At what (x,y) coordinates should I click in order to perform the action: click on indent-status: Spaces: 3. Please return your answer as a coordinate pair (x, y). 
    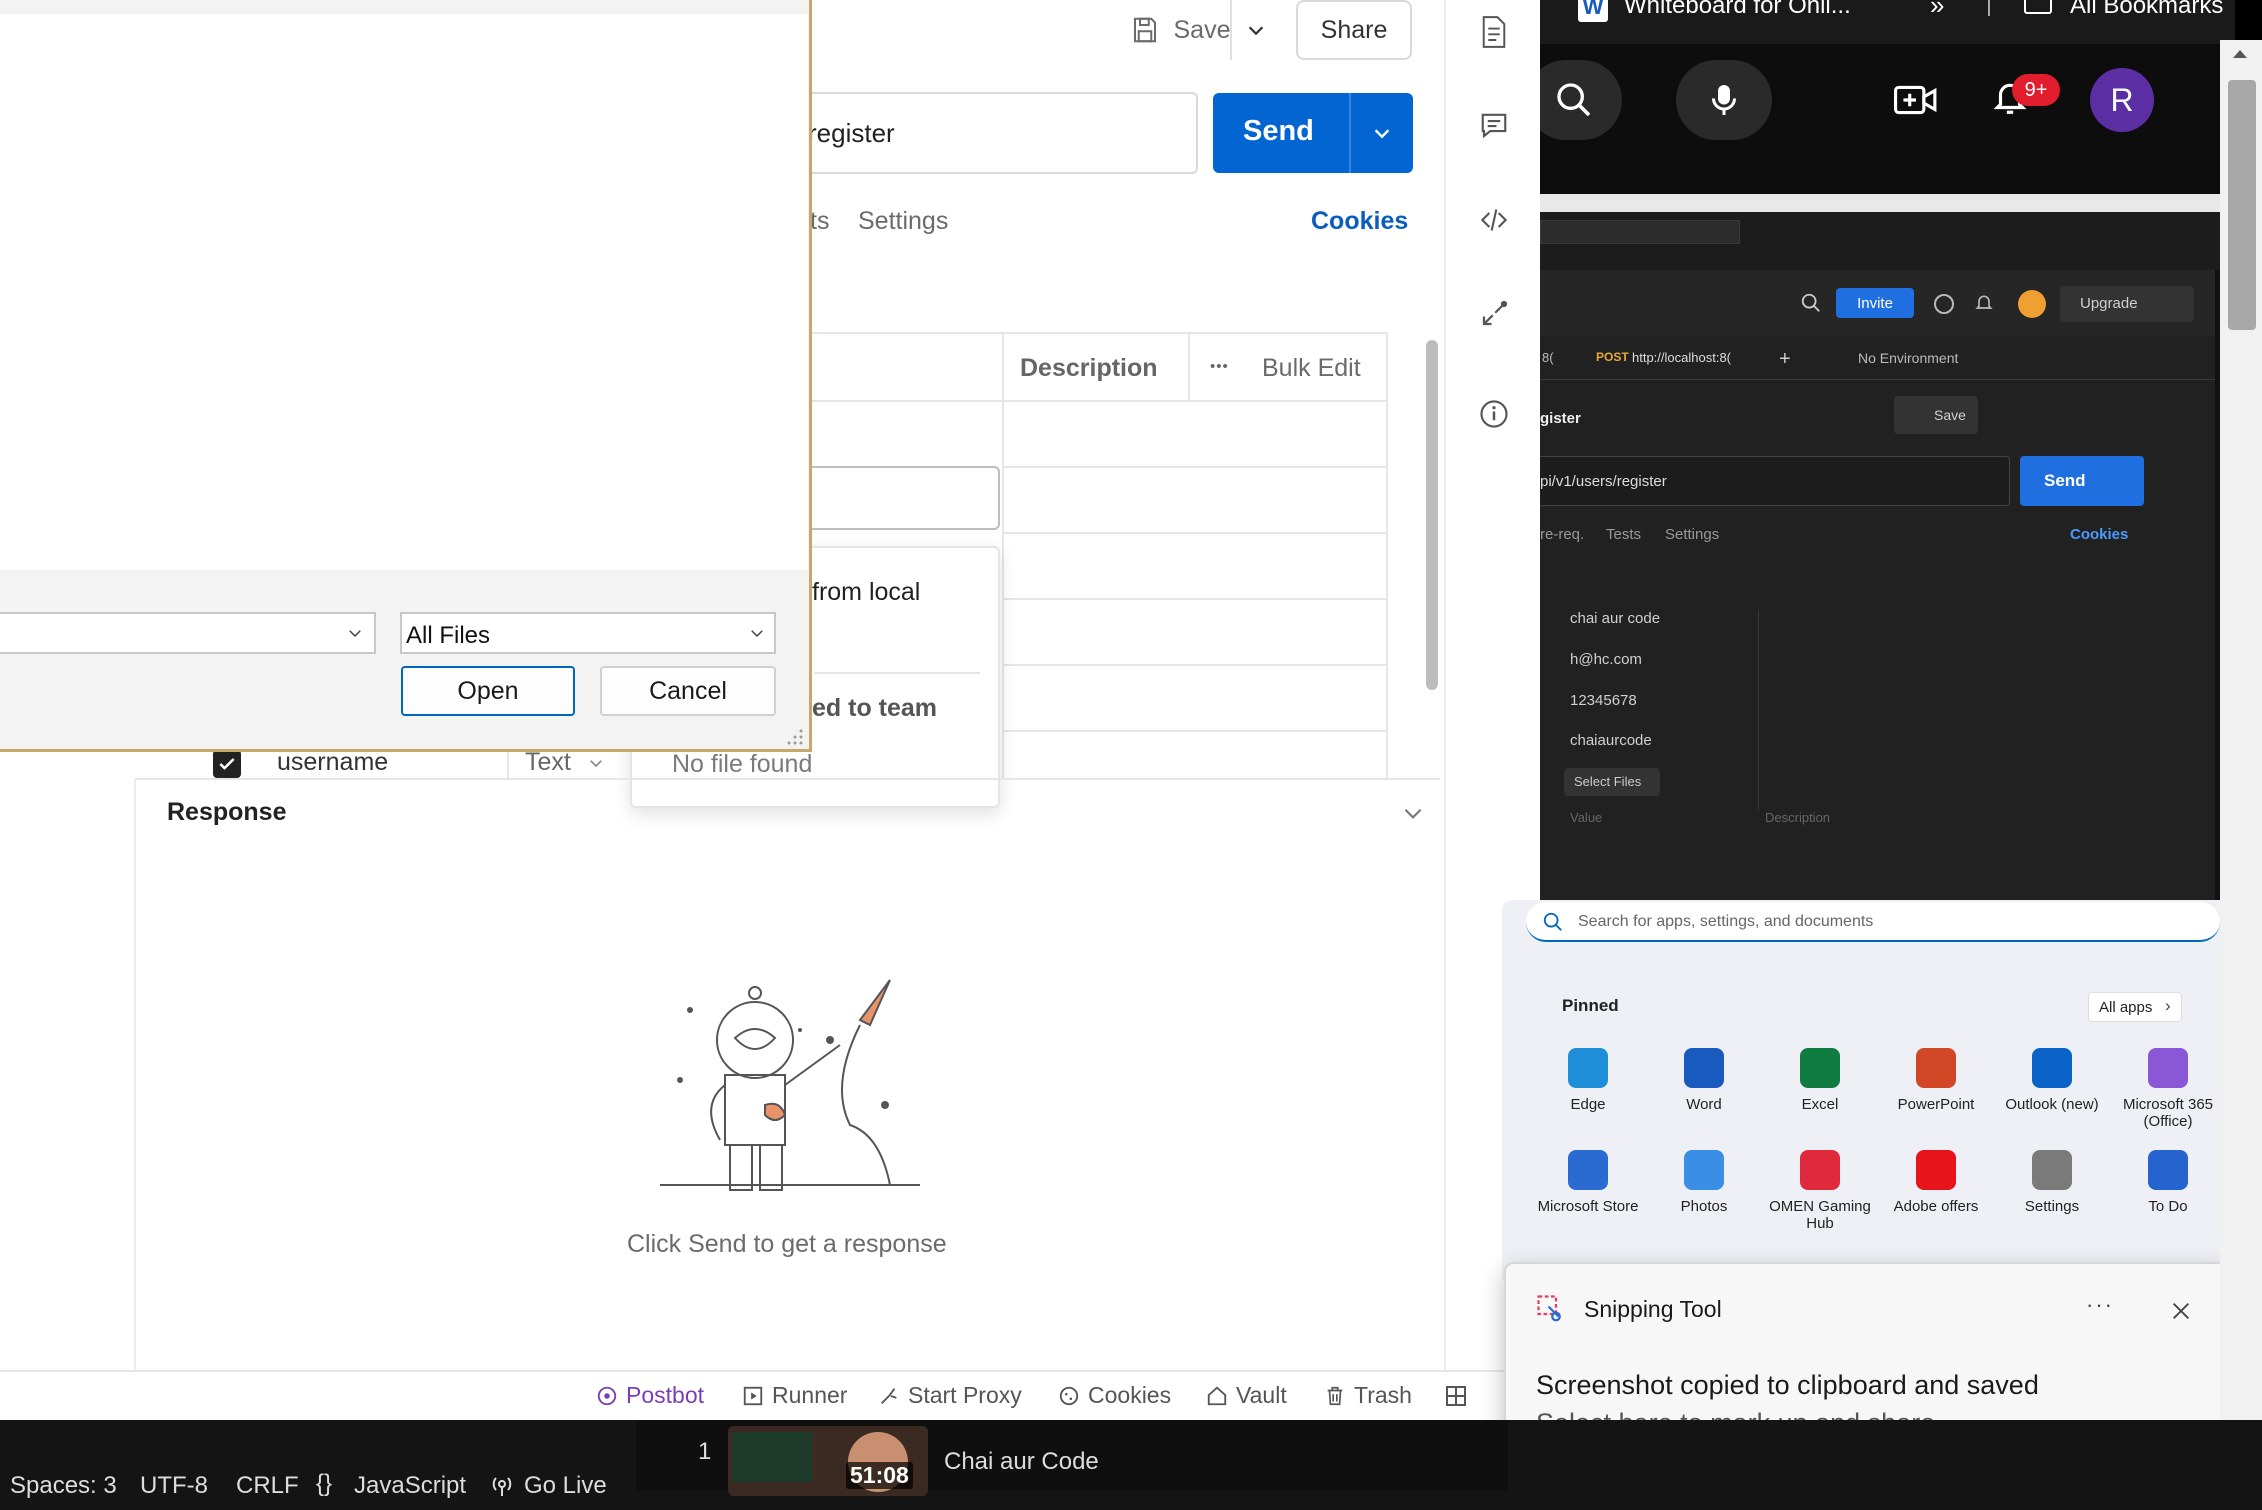
    Looking at the image, I should click on (63, 1486).